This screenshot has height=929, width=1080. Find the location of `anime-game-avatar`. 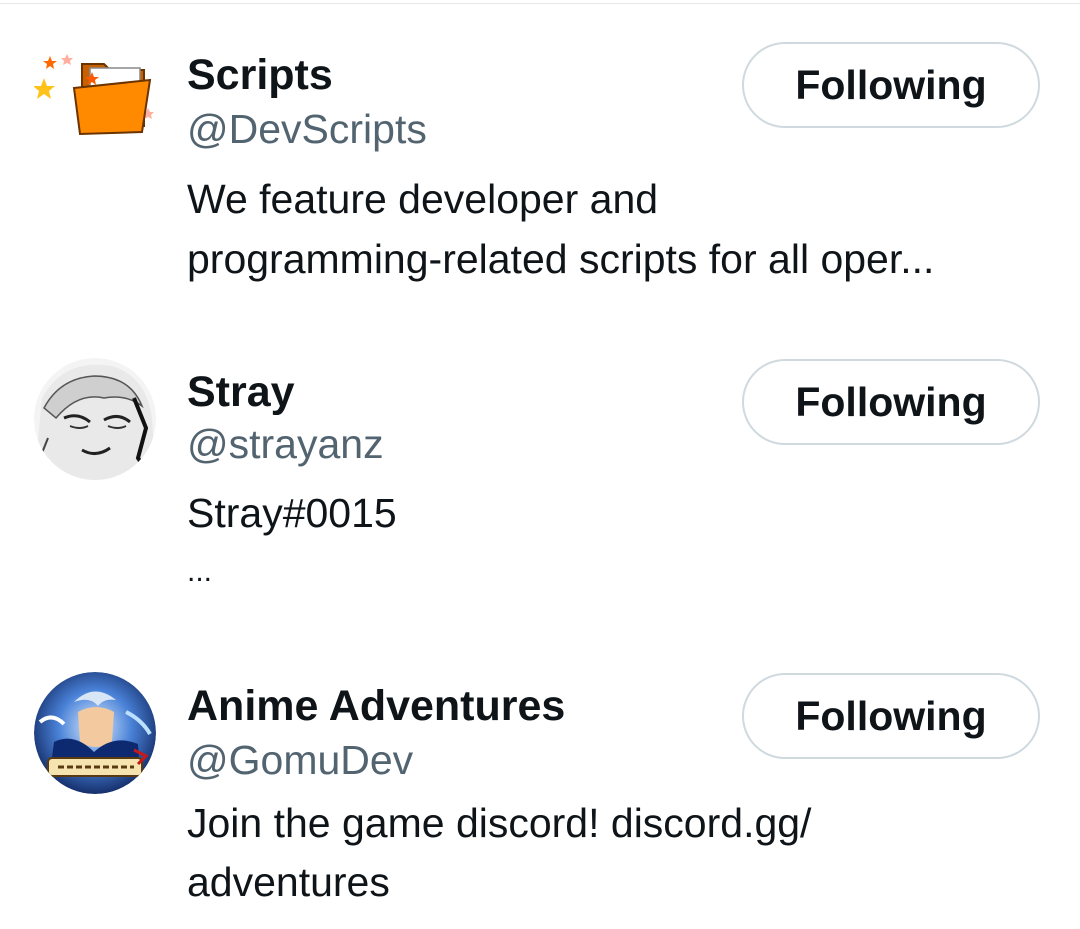

anime-game-avatar is located at coordinates (95, 733).